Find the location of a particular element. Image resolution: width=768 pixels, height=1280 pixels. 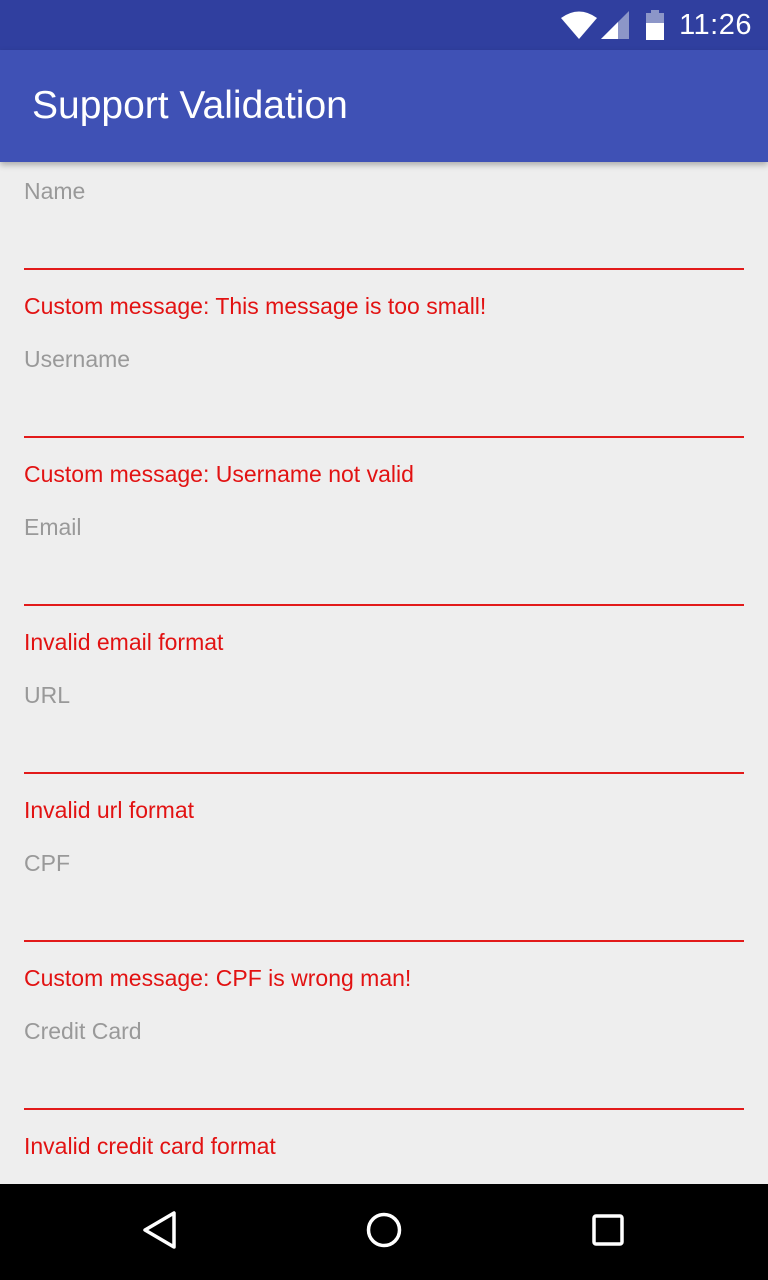

home-icon is located at coordinates (384, 1232).